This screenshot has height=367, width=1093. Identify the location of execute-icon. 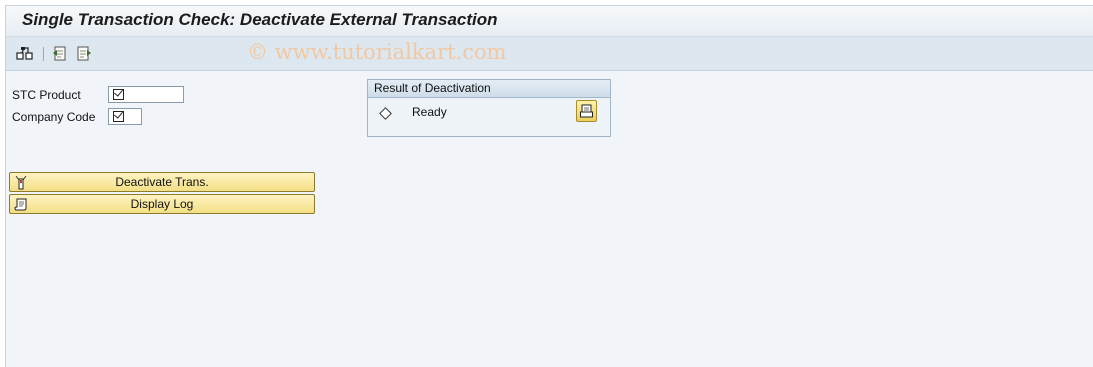
(24, 53).